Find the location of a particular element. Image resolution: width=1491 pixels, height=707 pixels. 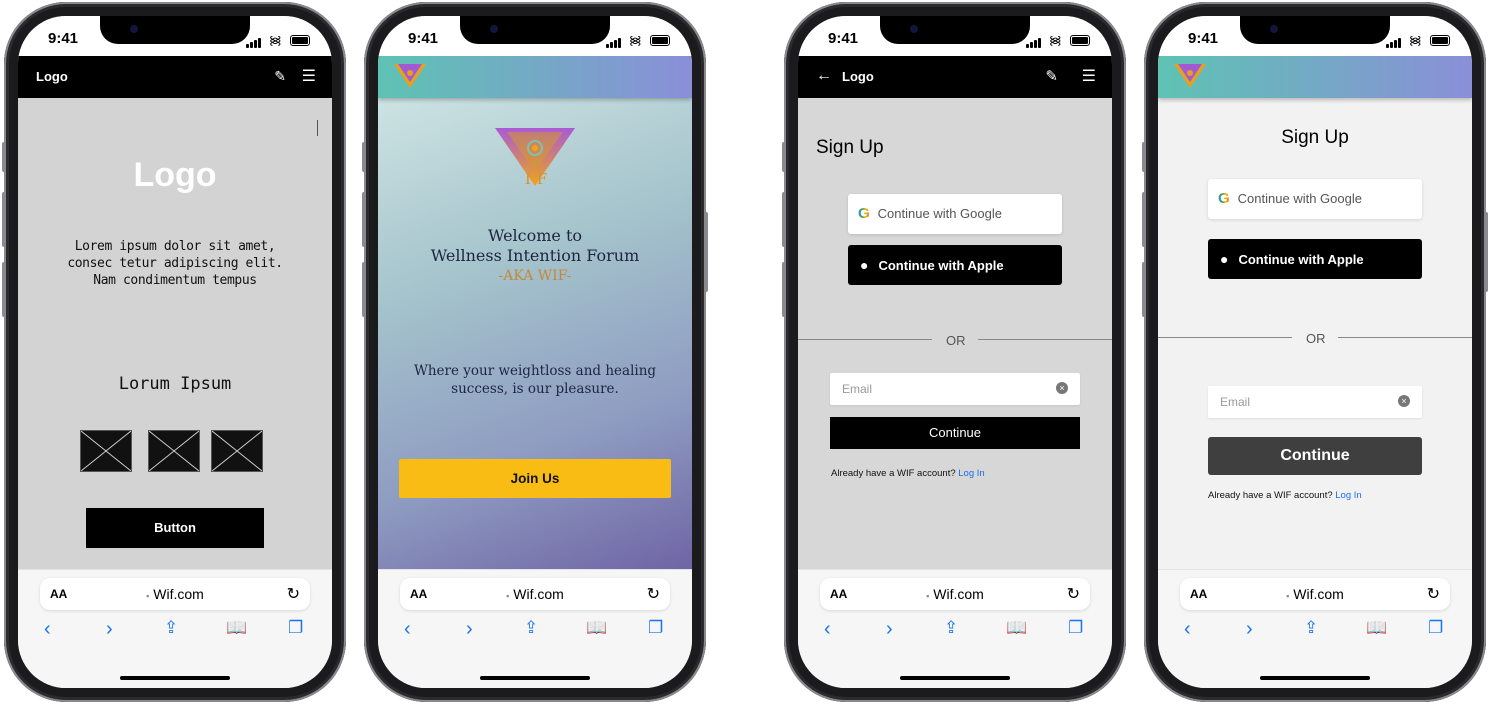

battery-icon is located at coordinates (1080, 41).